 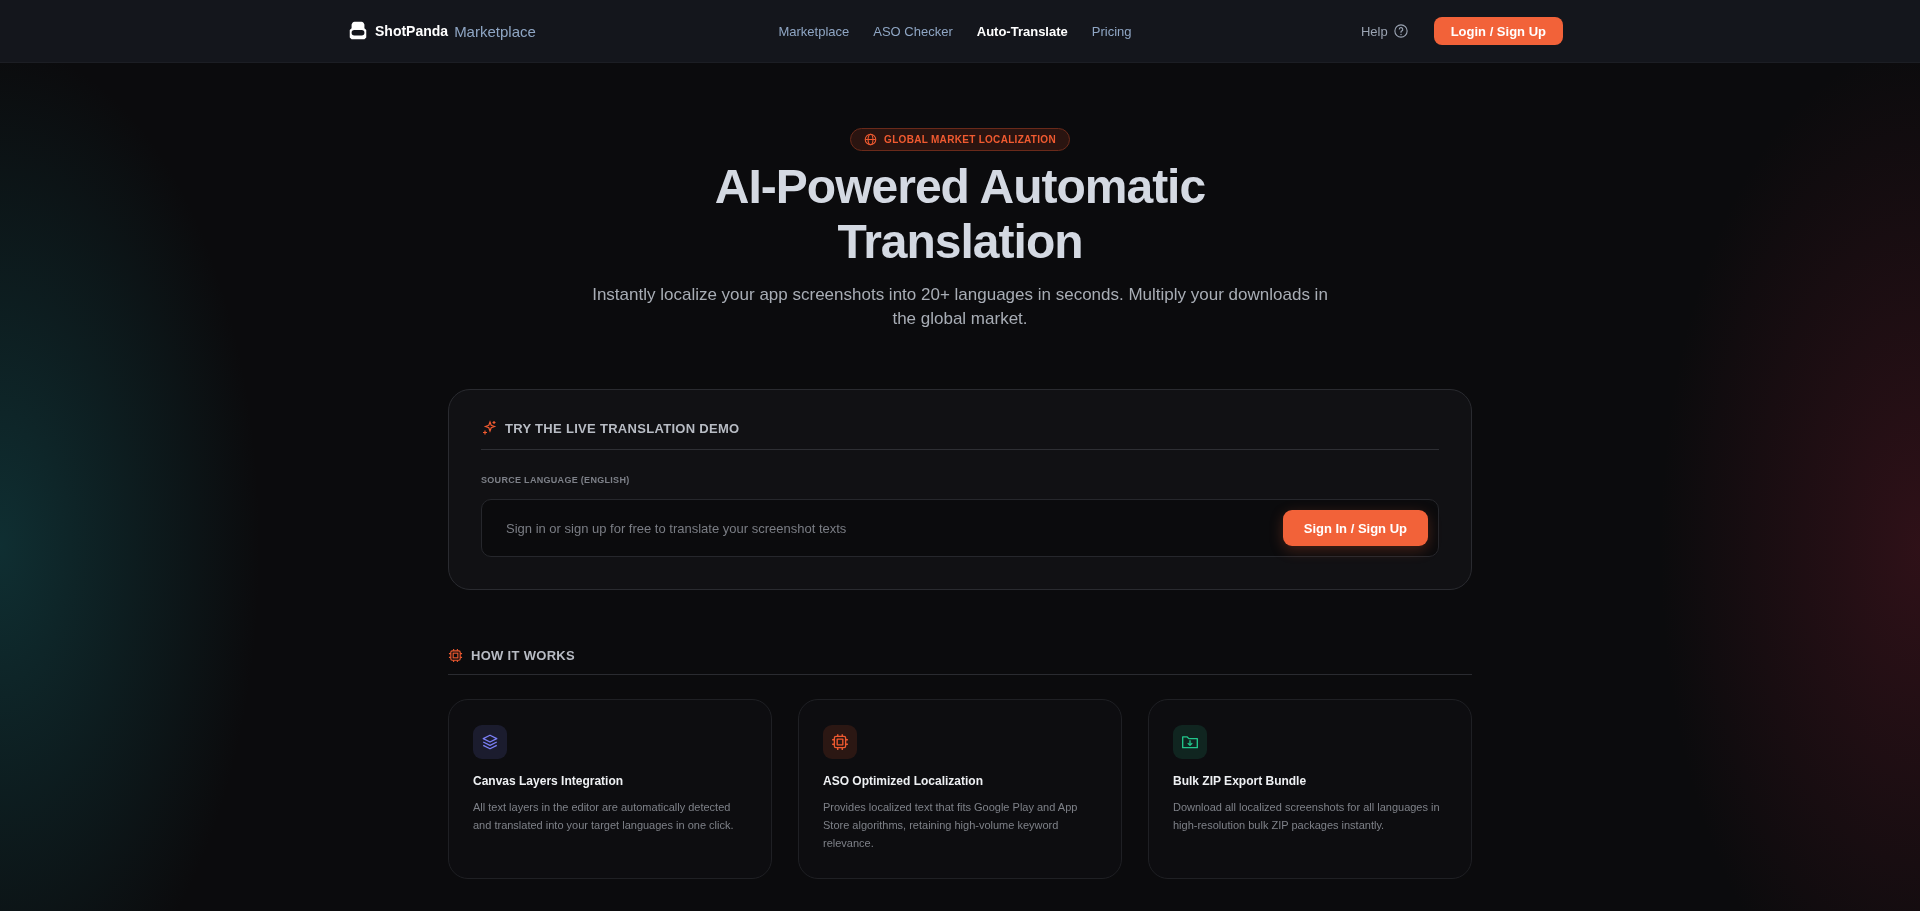 I want to click on brand-name: ShotPanda, so click(x=412, y=31).